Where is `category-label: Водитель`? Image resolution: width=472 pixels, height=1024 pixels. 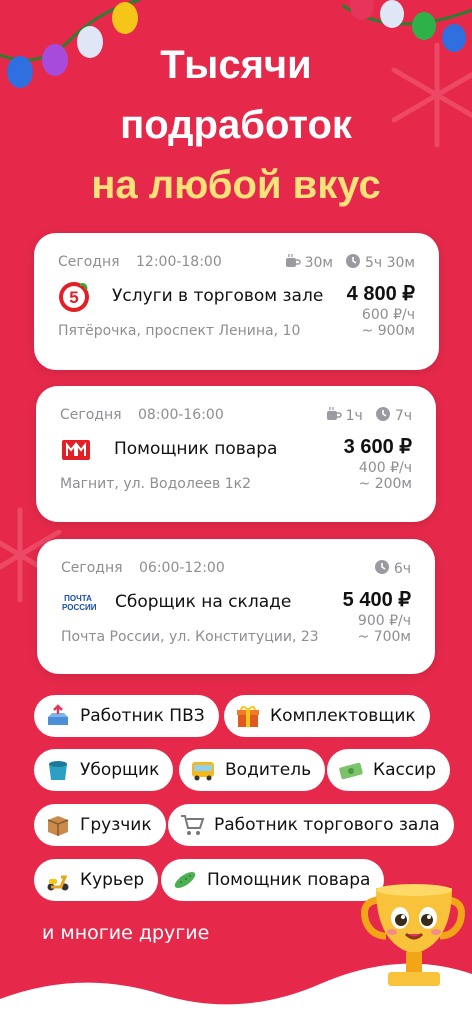 category-label: Водитель is located at coordinates (268, 770).